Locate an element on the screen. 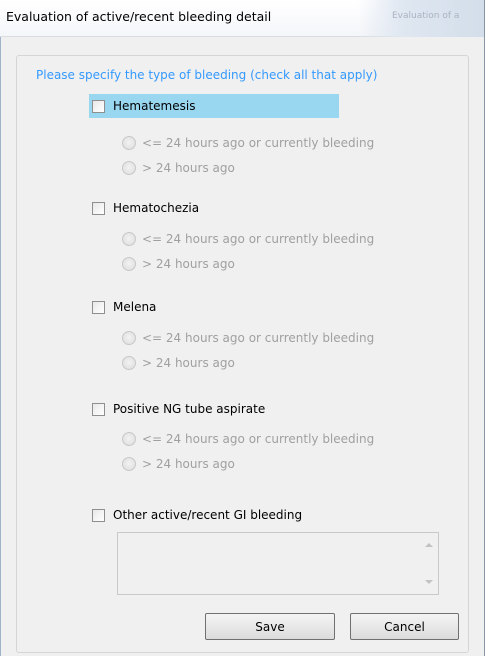  ng-tube-radio-older: > 24 hours ago is located at coordinates (178, 464).